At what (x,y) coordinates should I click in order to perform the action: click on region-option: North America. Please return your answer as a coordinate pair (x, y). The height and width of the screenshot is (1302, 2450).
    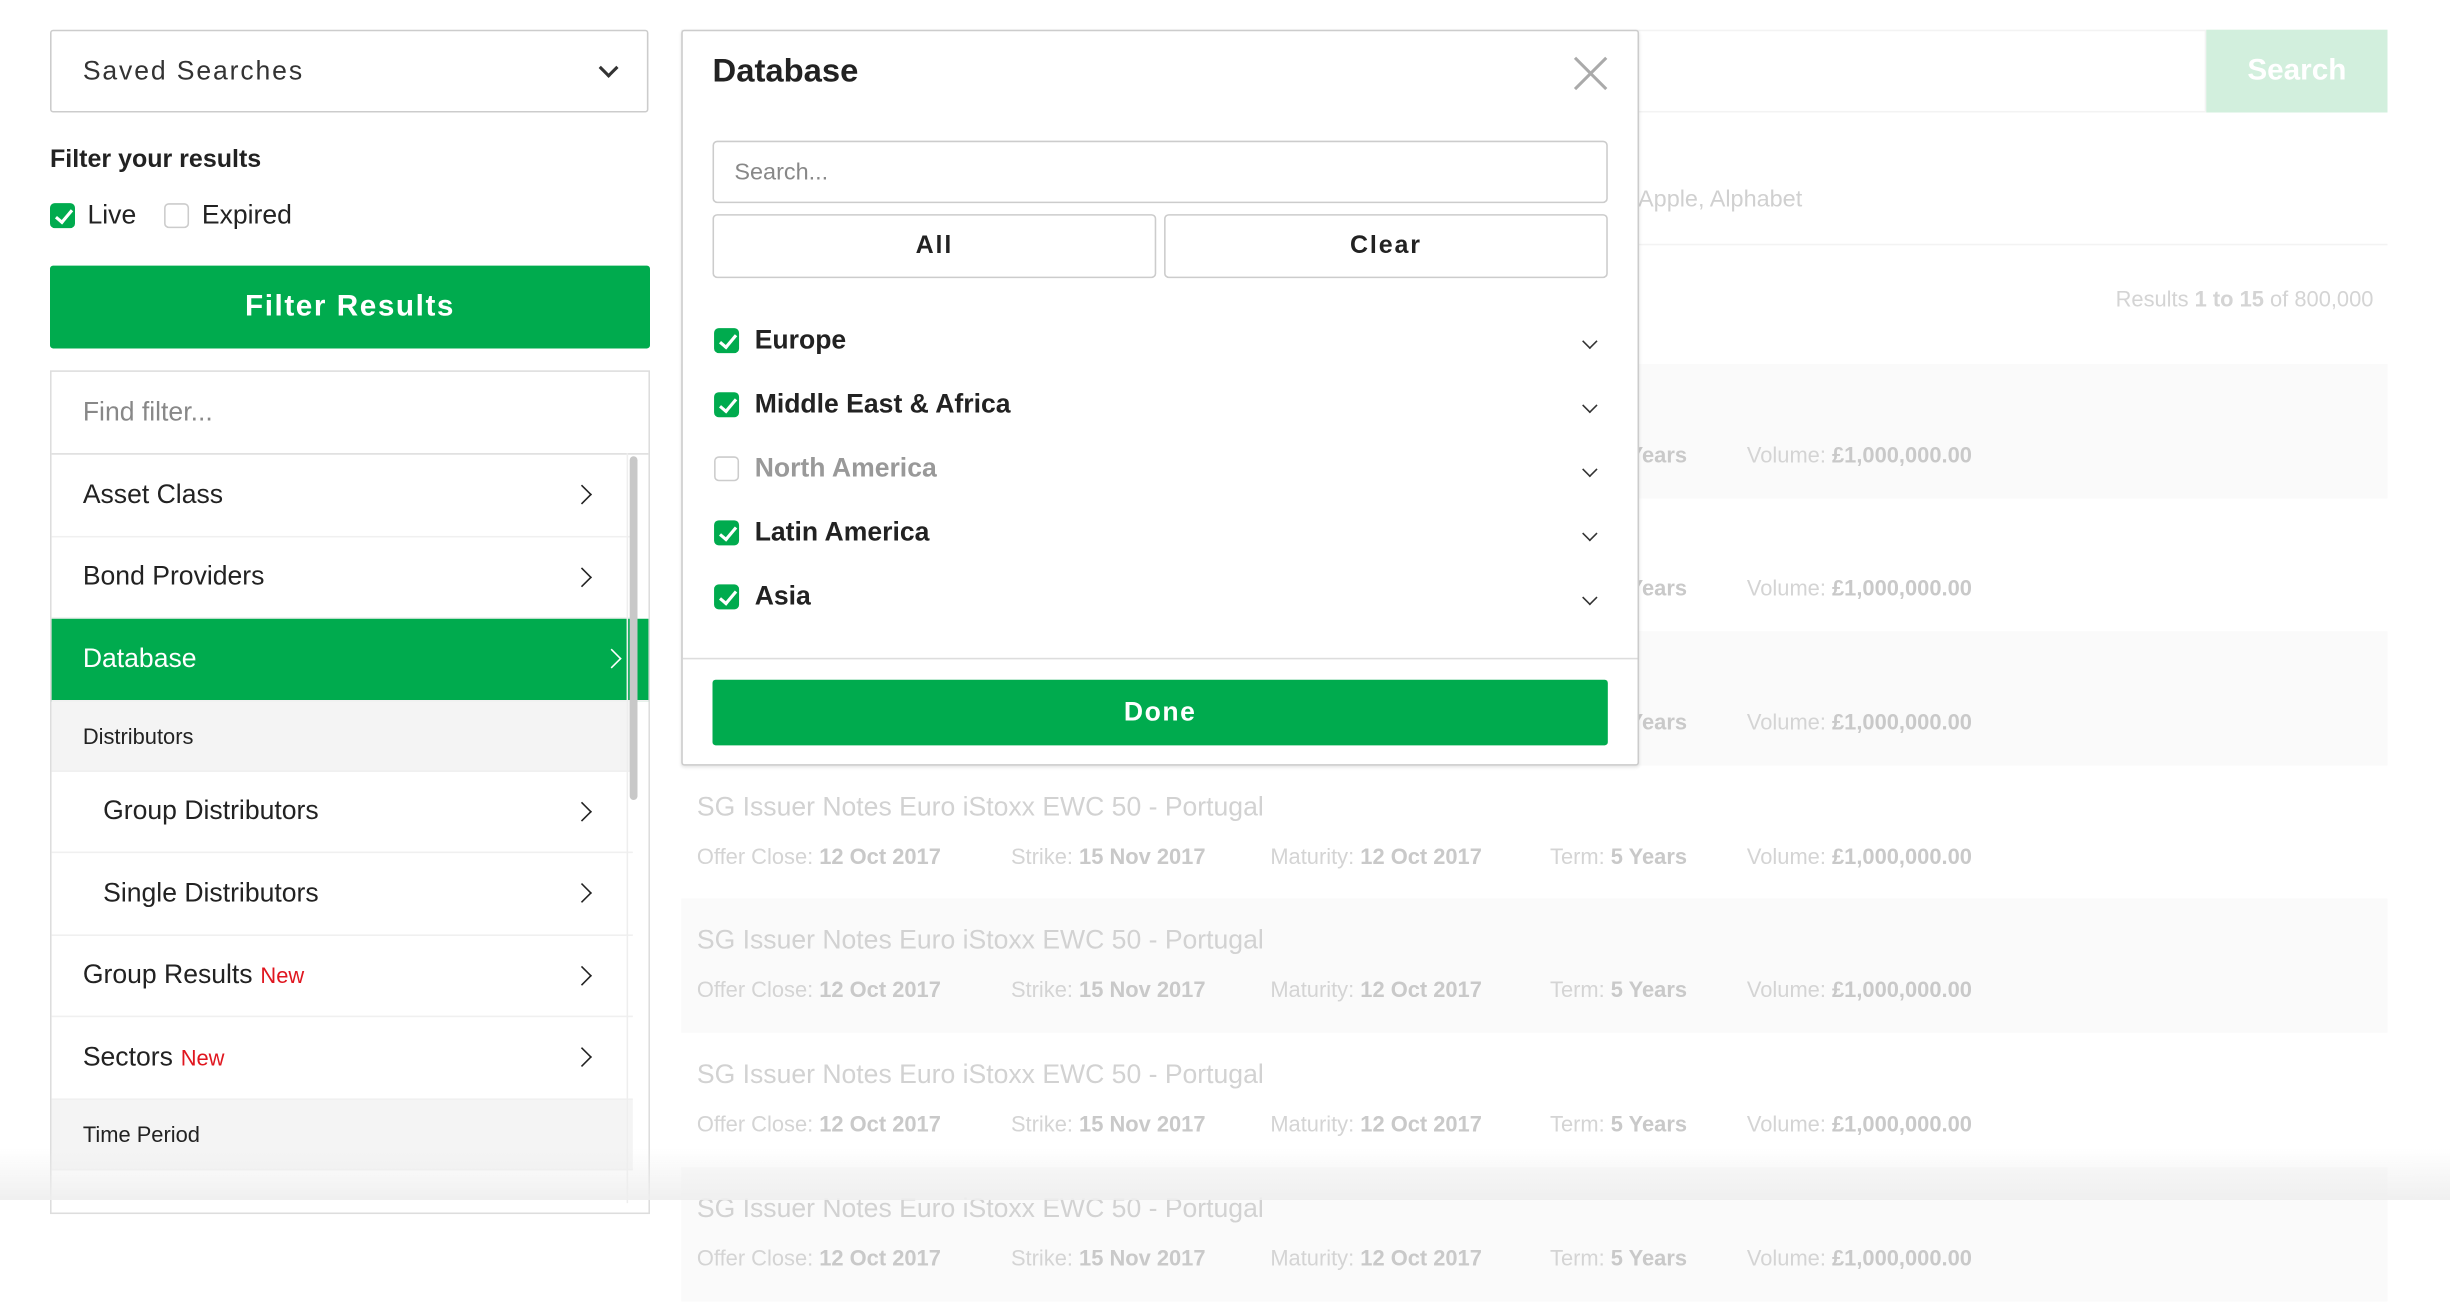
    Looking at the image, I should click on (1161, 468).